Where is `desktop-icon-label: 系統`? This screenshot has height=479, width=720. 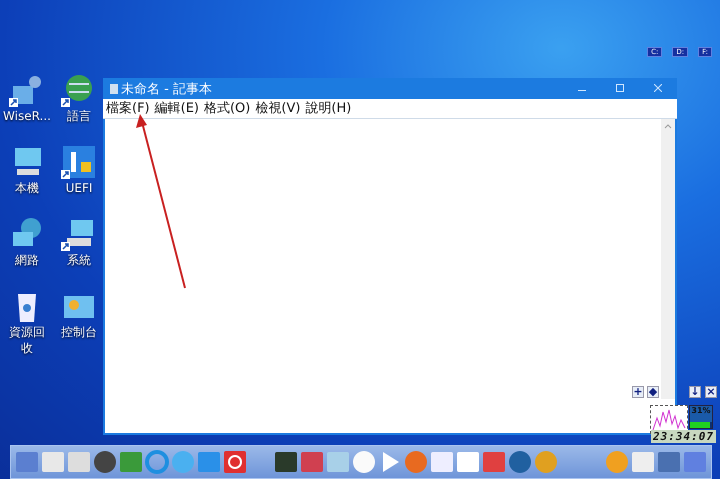
desktop-icon-label: 系統 is located at coordinates (79, 260).